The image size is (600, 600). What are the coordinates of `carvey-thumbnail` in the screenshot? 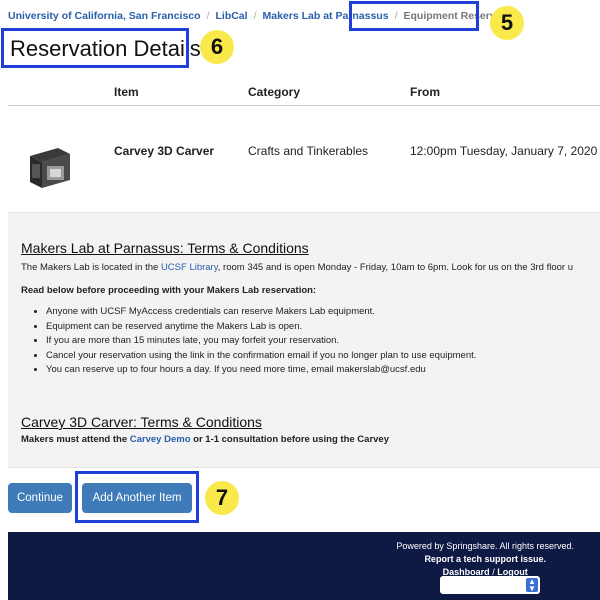 It's located at (50, 168).